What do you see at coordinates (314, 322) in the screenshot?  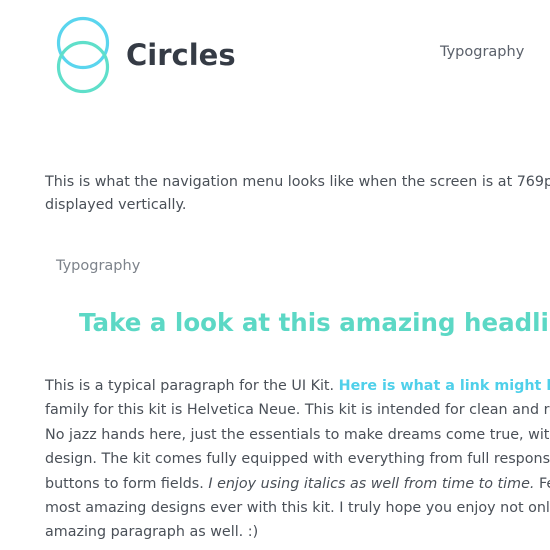 I see `headline: Take a look at this amazing headline` at bounding box center [314, 322].